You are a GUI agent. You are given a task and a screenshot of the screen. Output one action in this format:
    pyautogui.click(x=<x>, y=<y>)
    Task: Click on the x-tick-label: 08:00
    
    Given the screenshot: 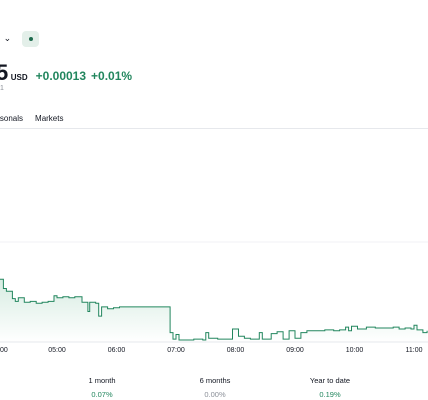 What is the action you would take?
    pyautogui.click(x=236, y=350)
    